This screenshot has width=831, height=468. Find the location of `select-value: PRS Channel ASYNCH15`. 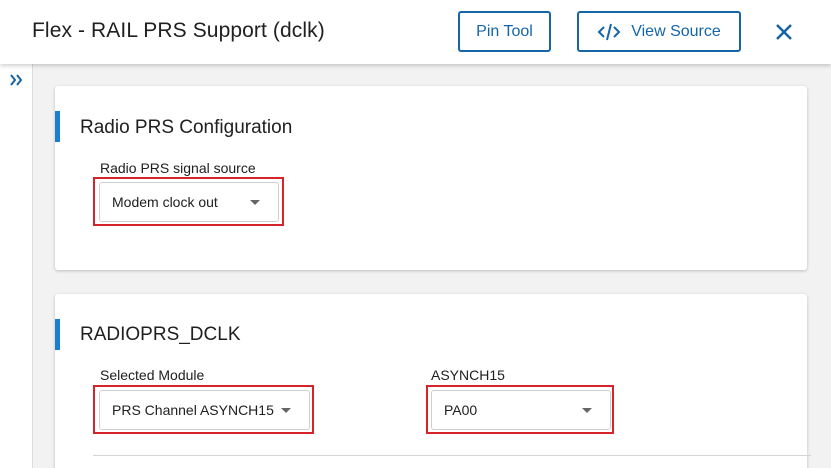

select-value: PRS Channel ASYNCH15 is located at coordinates (193, 410).